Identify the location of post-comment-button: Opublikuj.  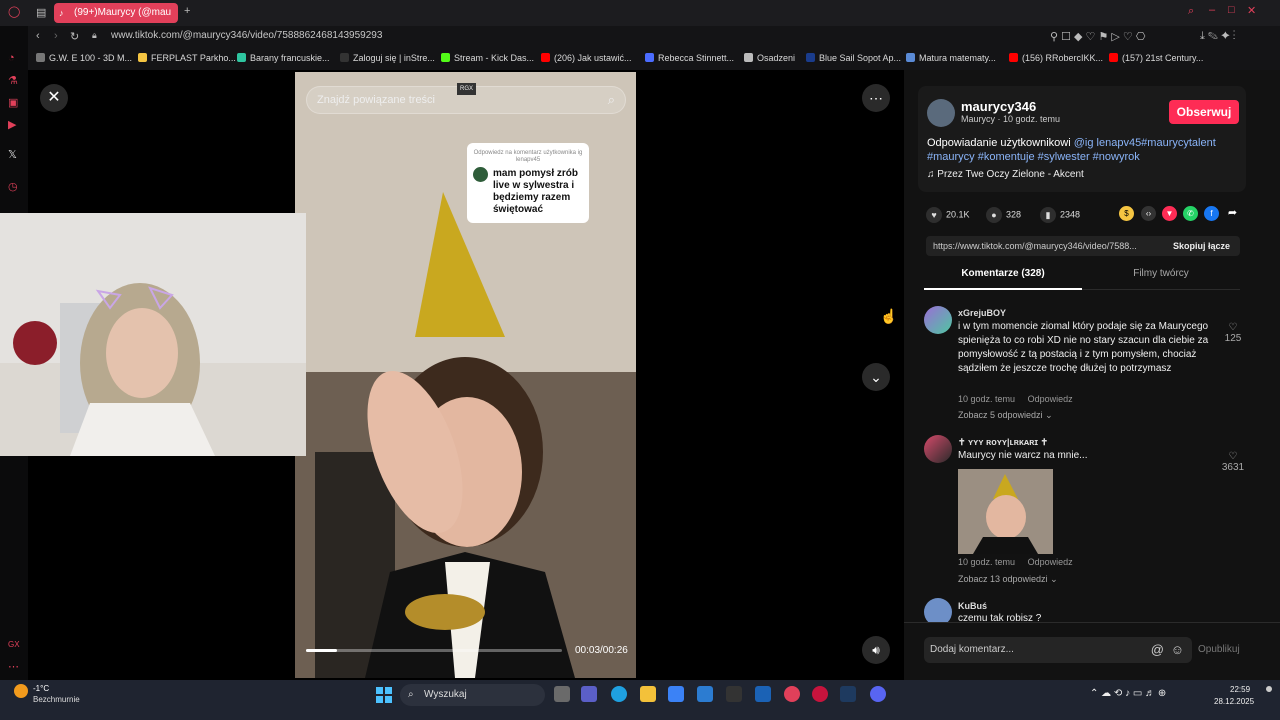
(1219, 649).